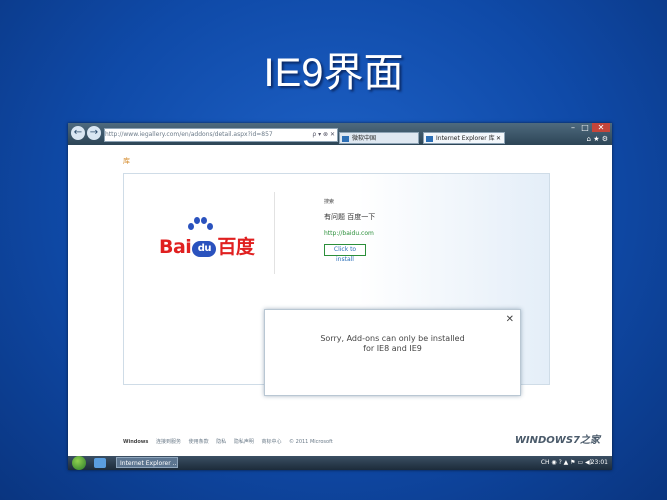 The width and height of the screenshot is (667, 500). What do you see at coordinates (498, 138) in the screenshot?
I see `tab-close-icon: ✕` at bounding box center [498, 138].